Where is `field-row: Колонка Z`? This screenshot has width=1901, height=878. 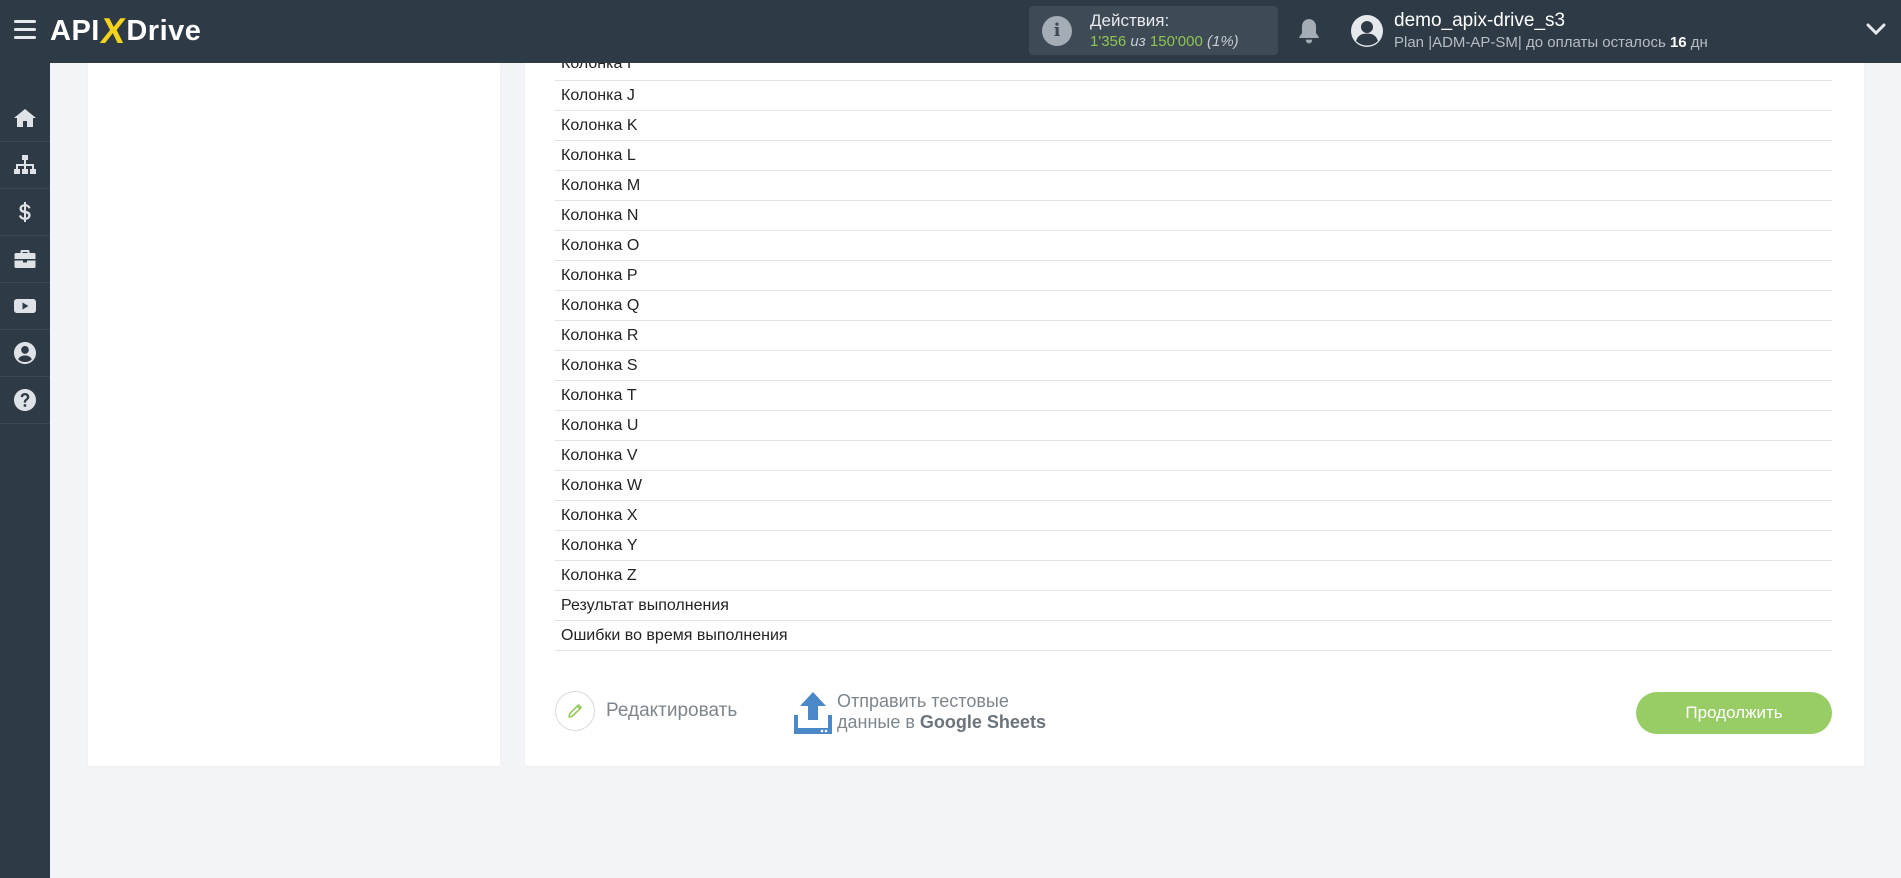
field-row: Колонка Z is located at coordinates (1193, 576).